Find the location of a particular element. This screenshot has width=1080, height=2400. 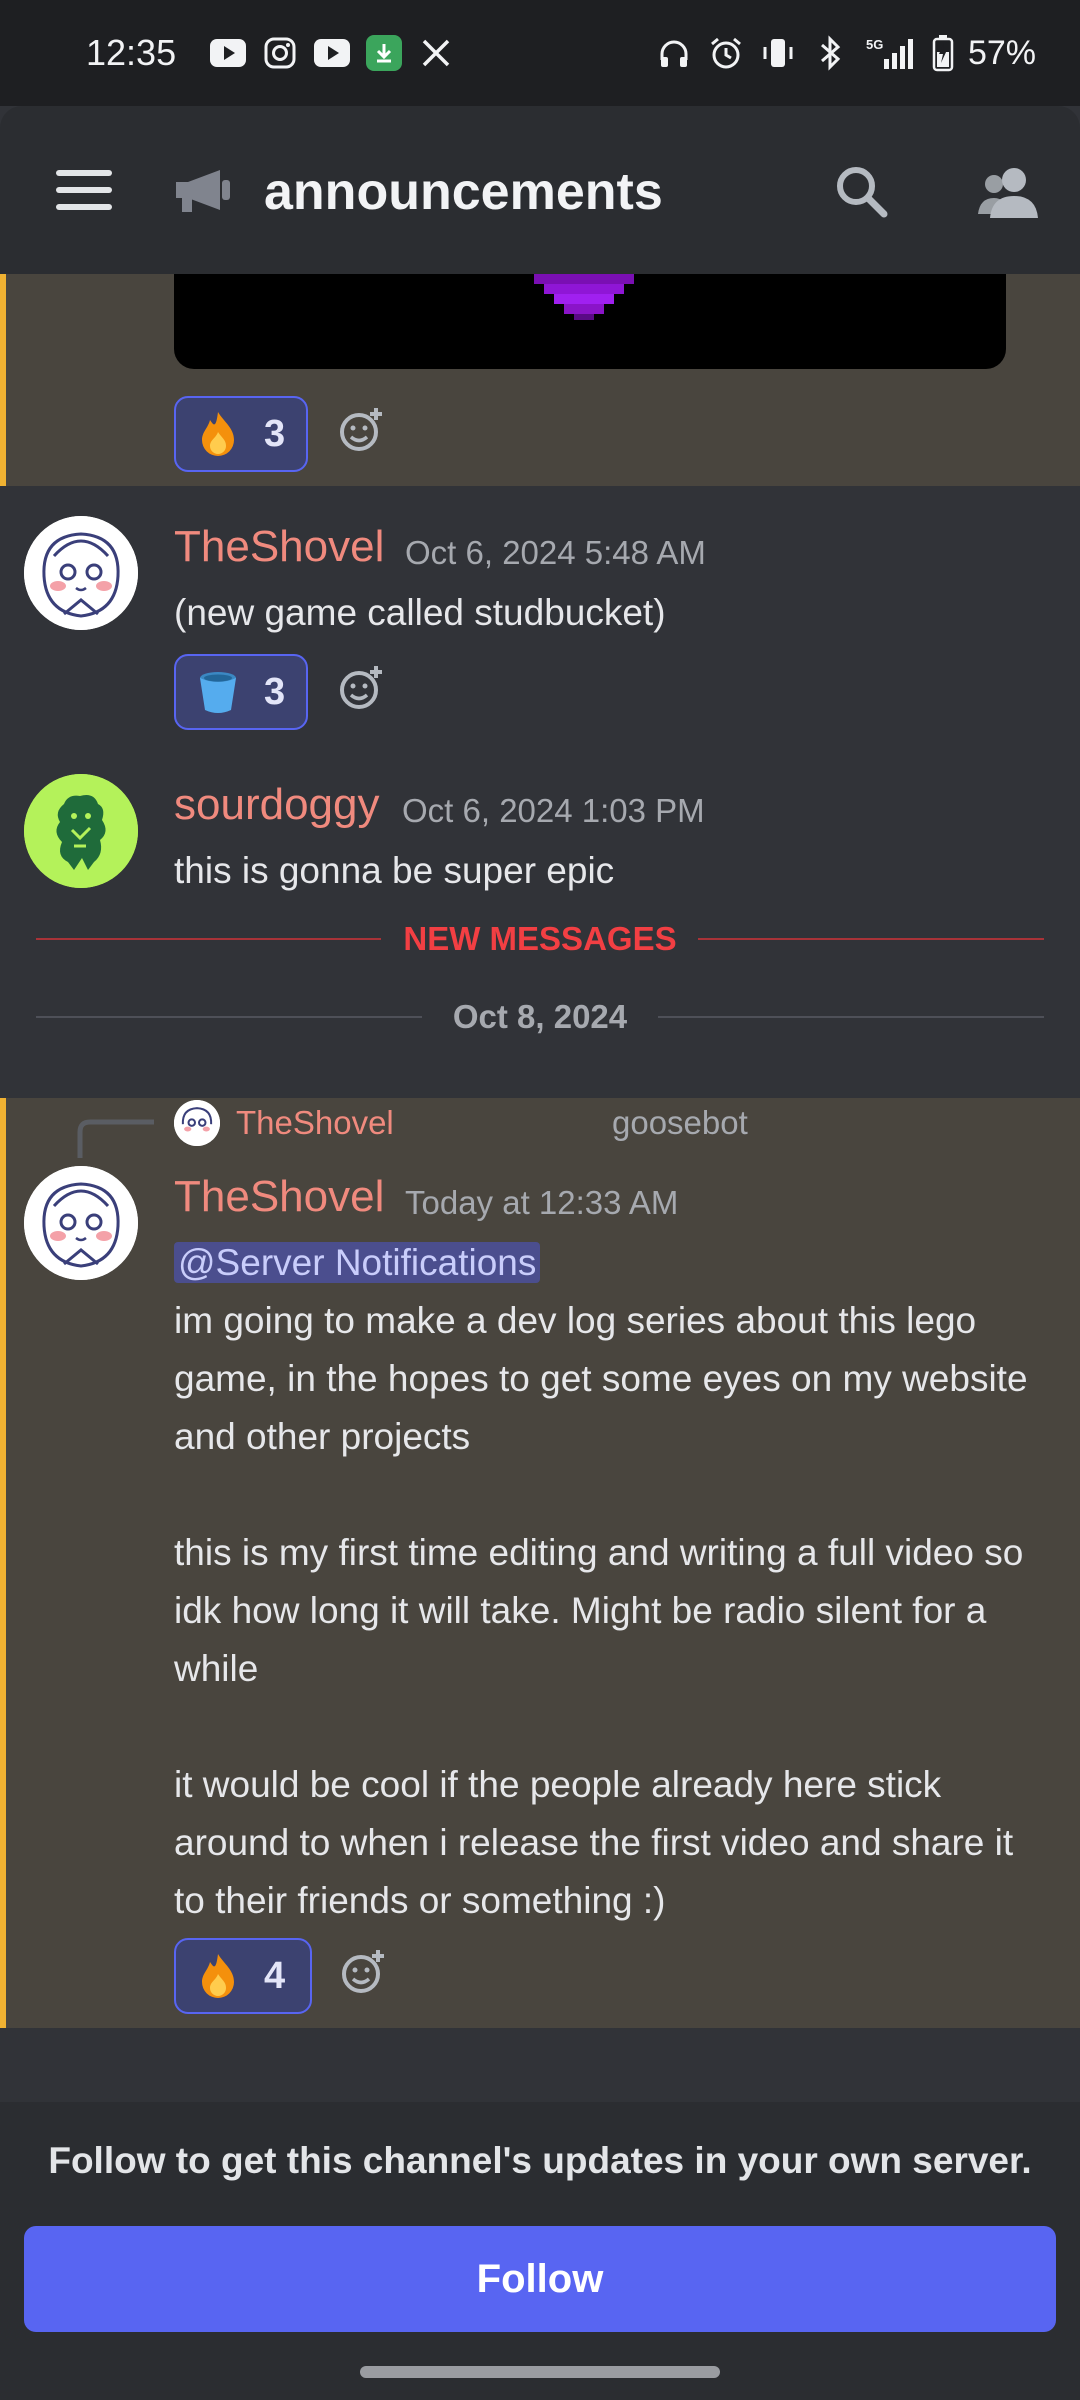

reaction-bucket: 3 is located at coordinates (241, 692).